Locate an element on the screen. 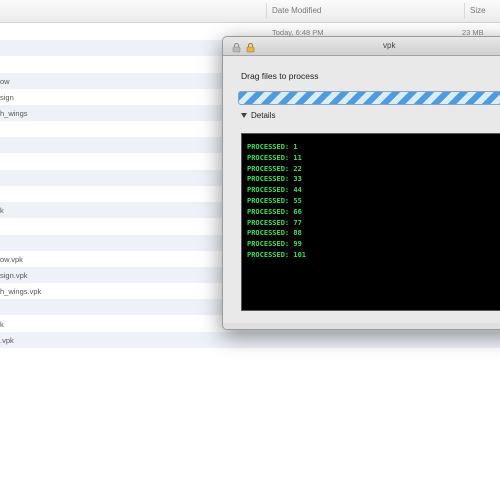 This screenshot has height=500, width=500. padlock-icon is located at coordinates (250, 46).